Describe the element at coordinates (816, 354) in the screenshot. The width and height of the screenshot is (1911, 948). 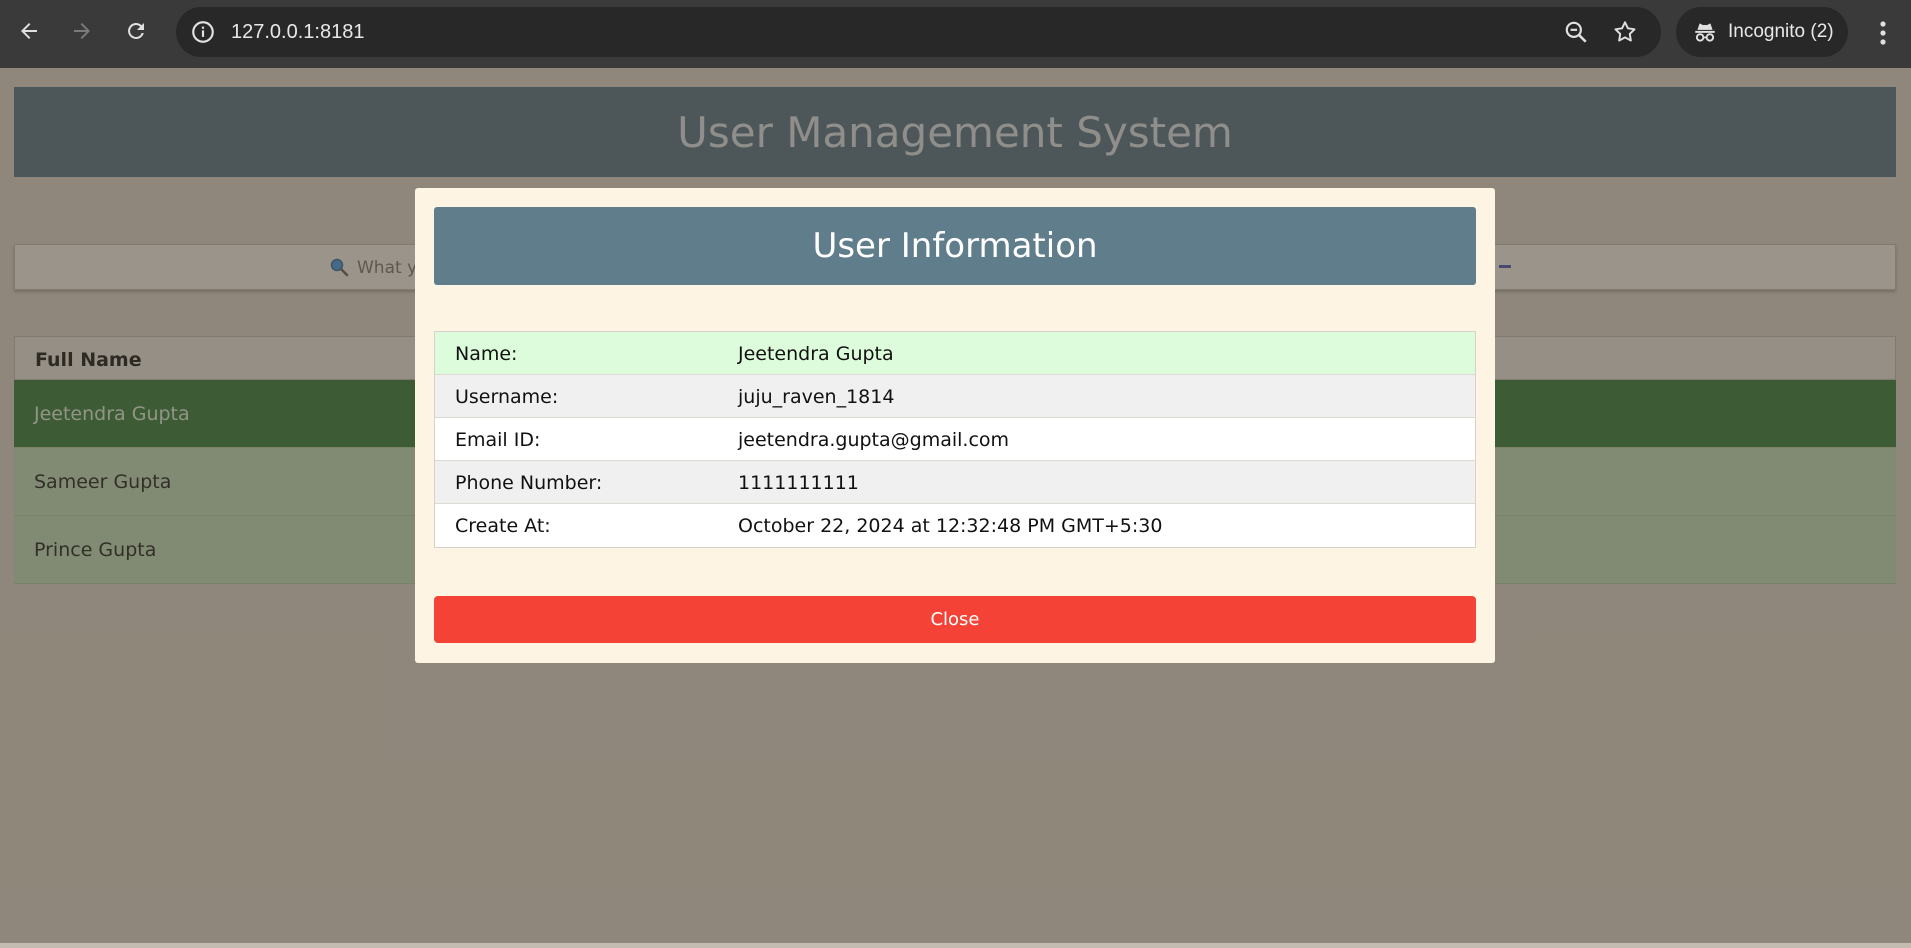
I see `info-value: Jeetendra Gupta` at that location.